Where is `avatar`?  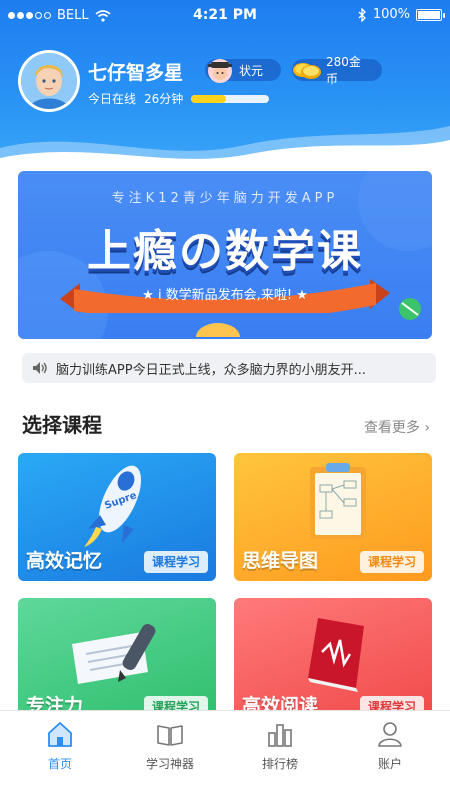 avatar is located at coordinates (49, 81).